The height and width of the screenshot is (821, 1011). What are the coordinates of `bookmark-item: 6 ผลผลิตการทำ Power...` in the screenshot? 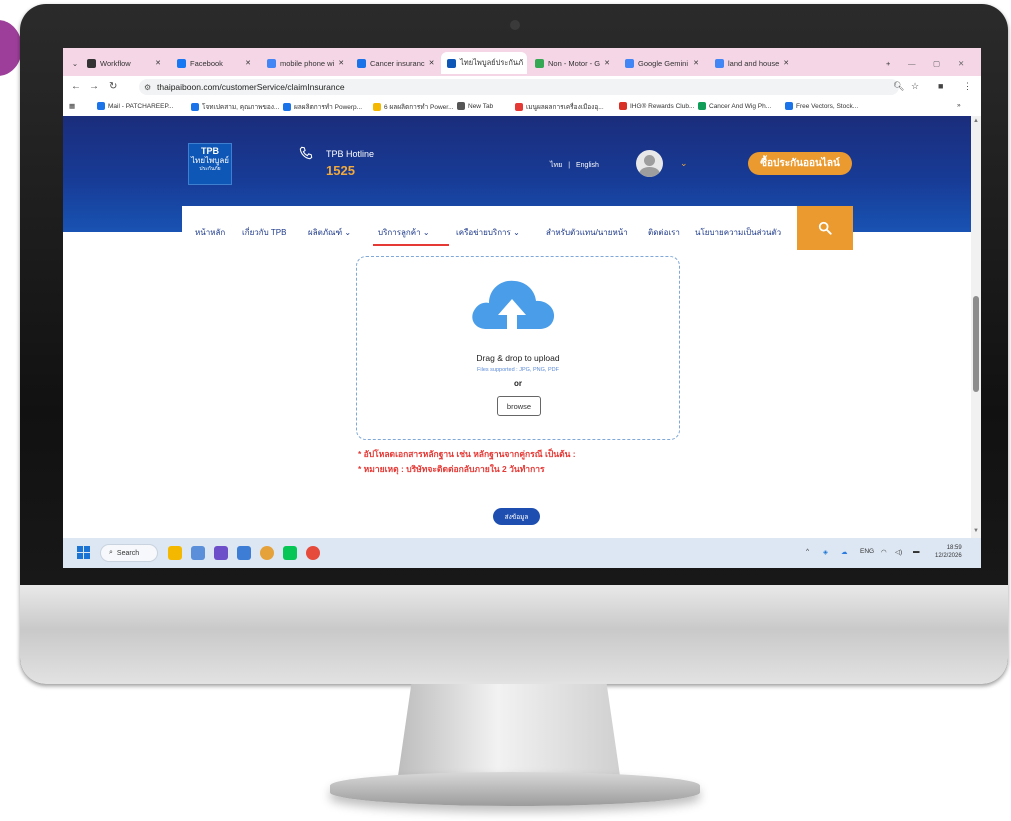 It's located at (413, 107).